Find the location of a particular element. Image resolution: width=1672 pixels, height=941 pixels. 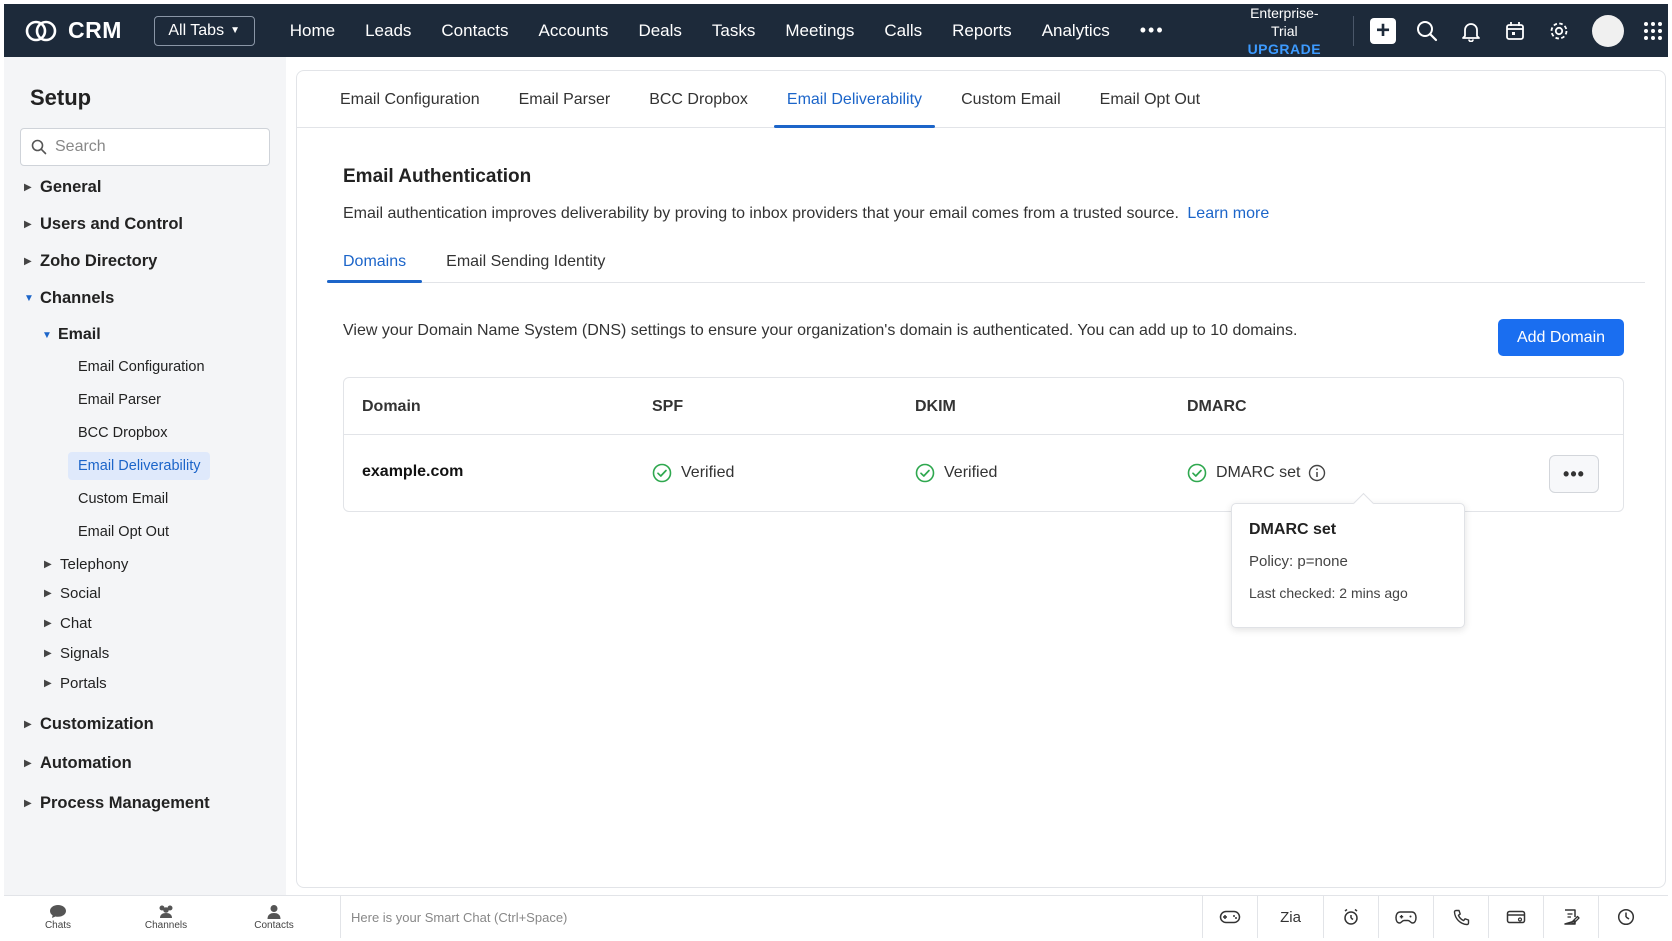

zia-button: Zia is located at coordinates (1290, 917).